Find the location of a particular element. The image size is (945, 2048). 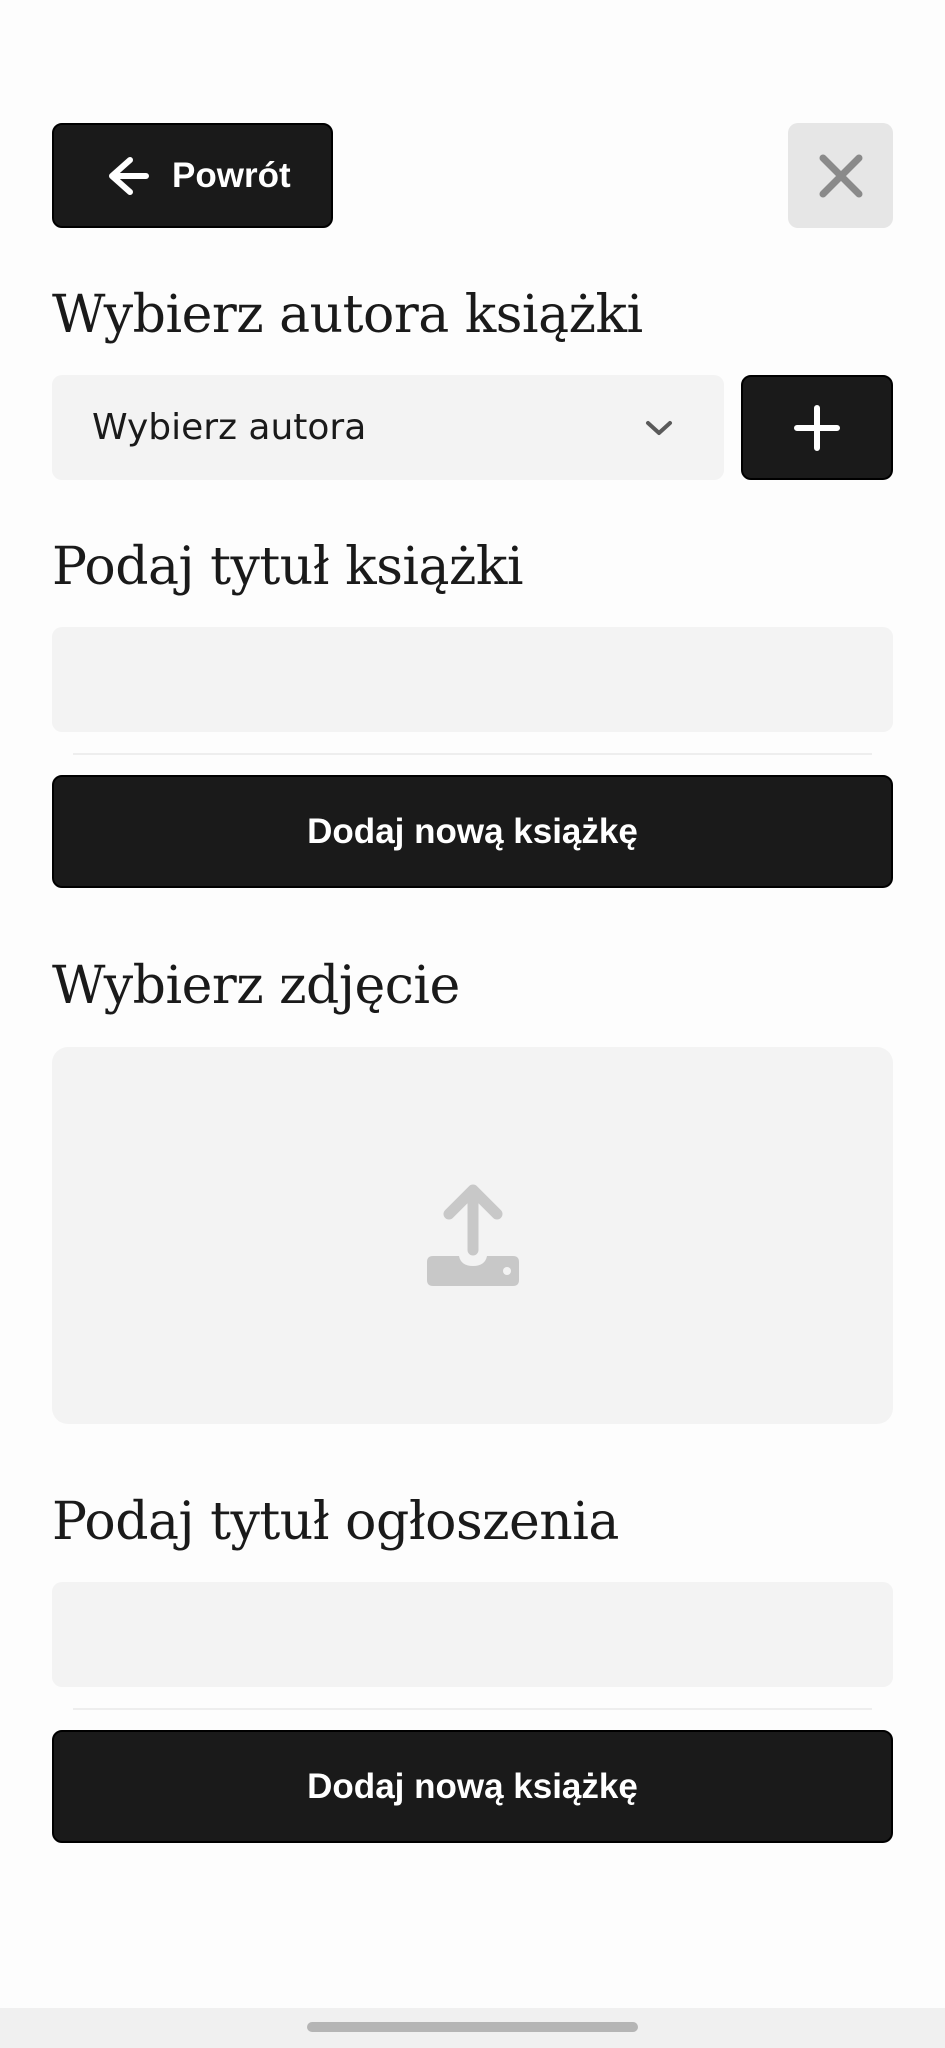

author-section-title: Wybierz autora książki is located at coordinates (347, 315).